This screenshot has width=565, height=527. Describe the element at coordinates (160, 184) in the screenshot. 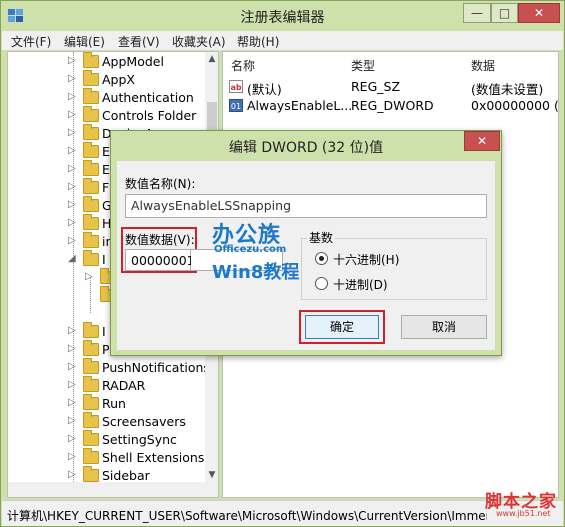

I see `value-name-label: 数值名称(N):` at that location.